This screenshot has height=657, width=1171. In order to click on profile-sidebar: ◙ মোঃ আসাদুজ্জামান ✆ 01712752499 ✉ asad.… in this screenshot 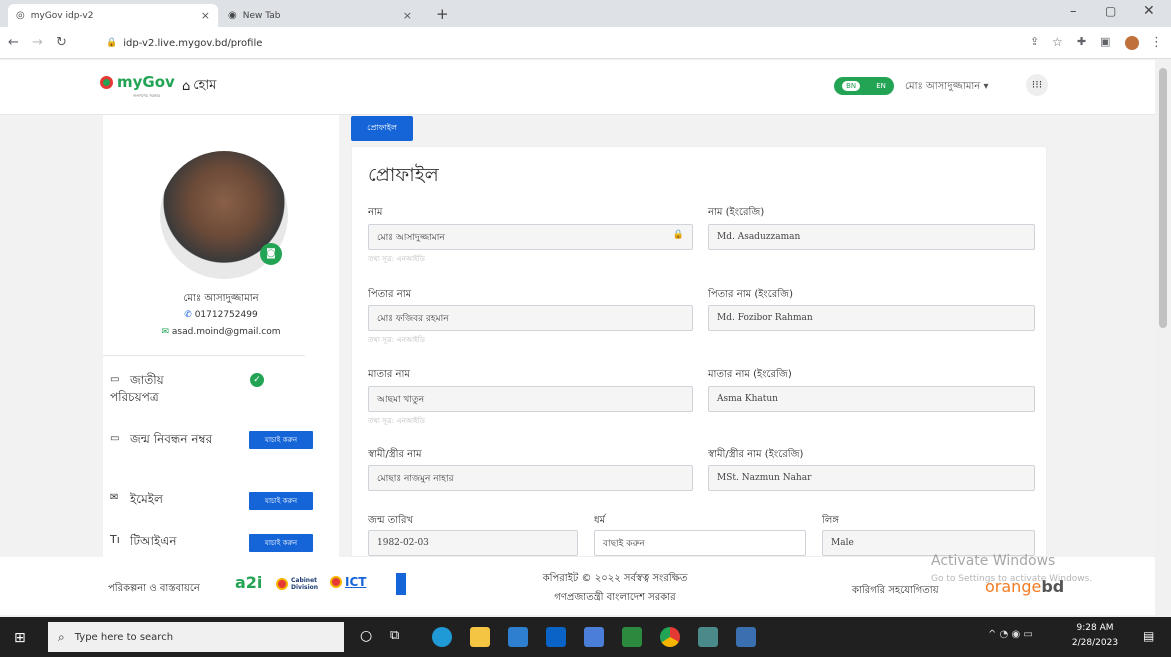, I will do `click(221, 336)`.